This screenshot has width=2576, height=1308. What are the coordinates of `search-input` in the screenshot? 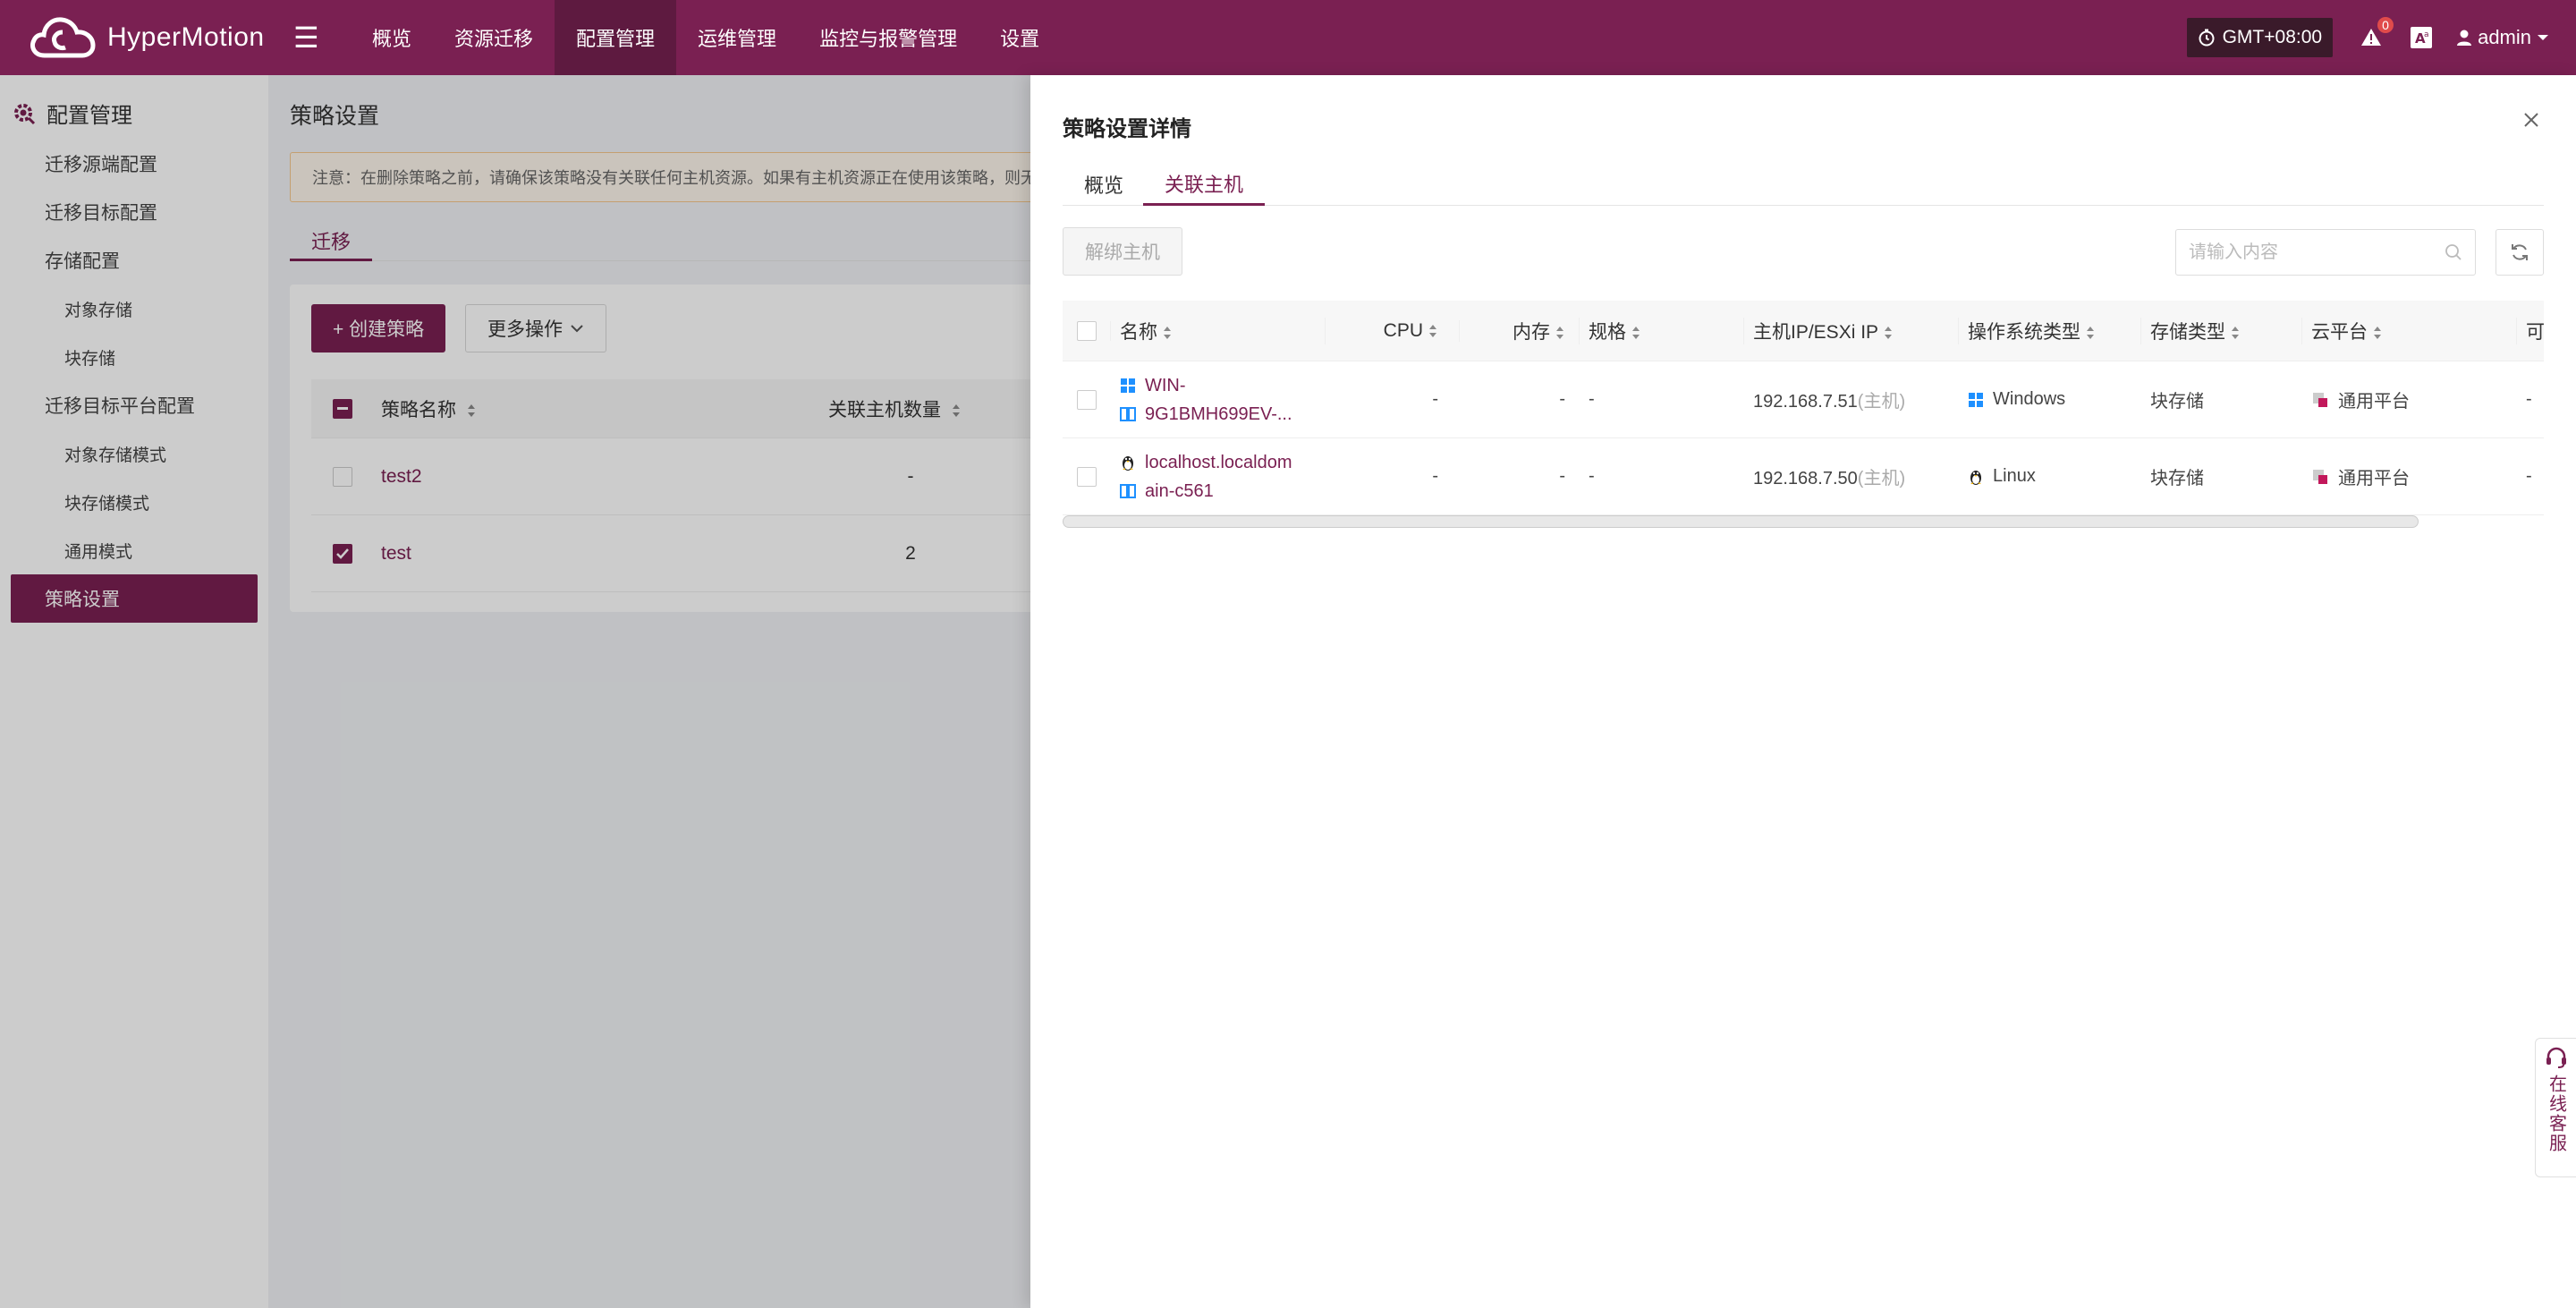 It's located at (2317, 253).